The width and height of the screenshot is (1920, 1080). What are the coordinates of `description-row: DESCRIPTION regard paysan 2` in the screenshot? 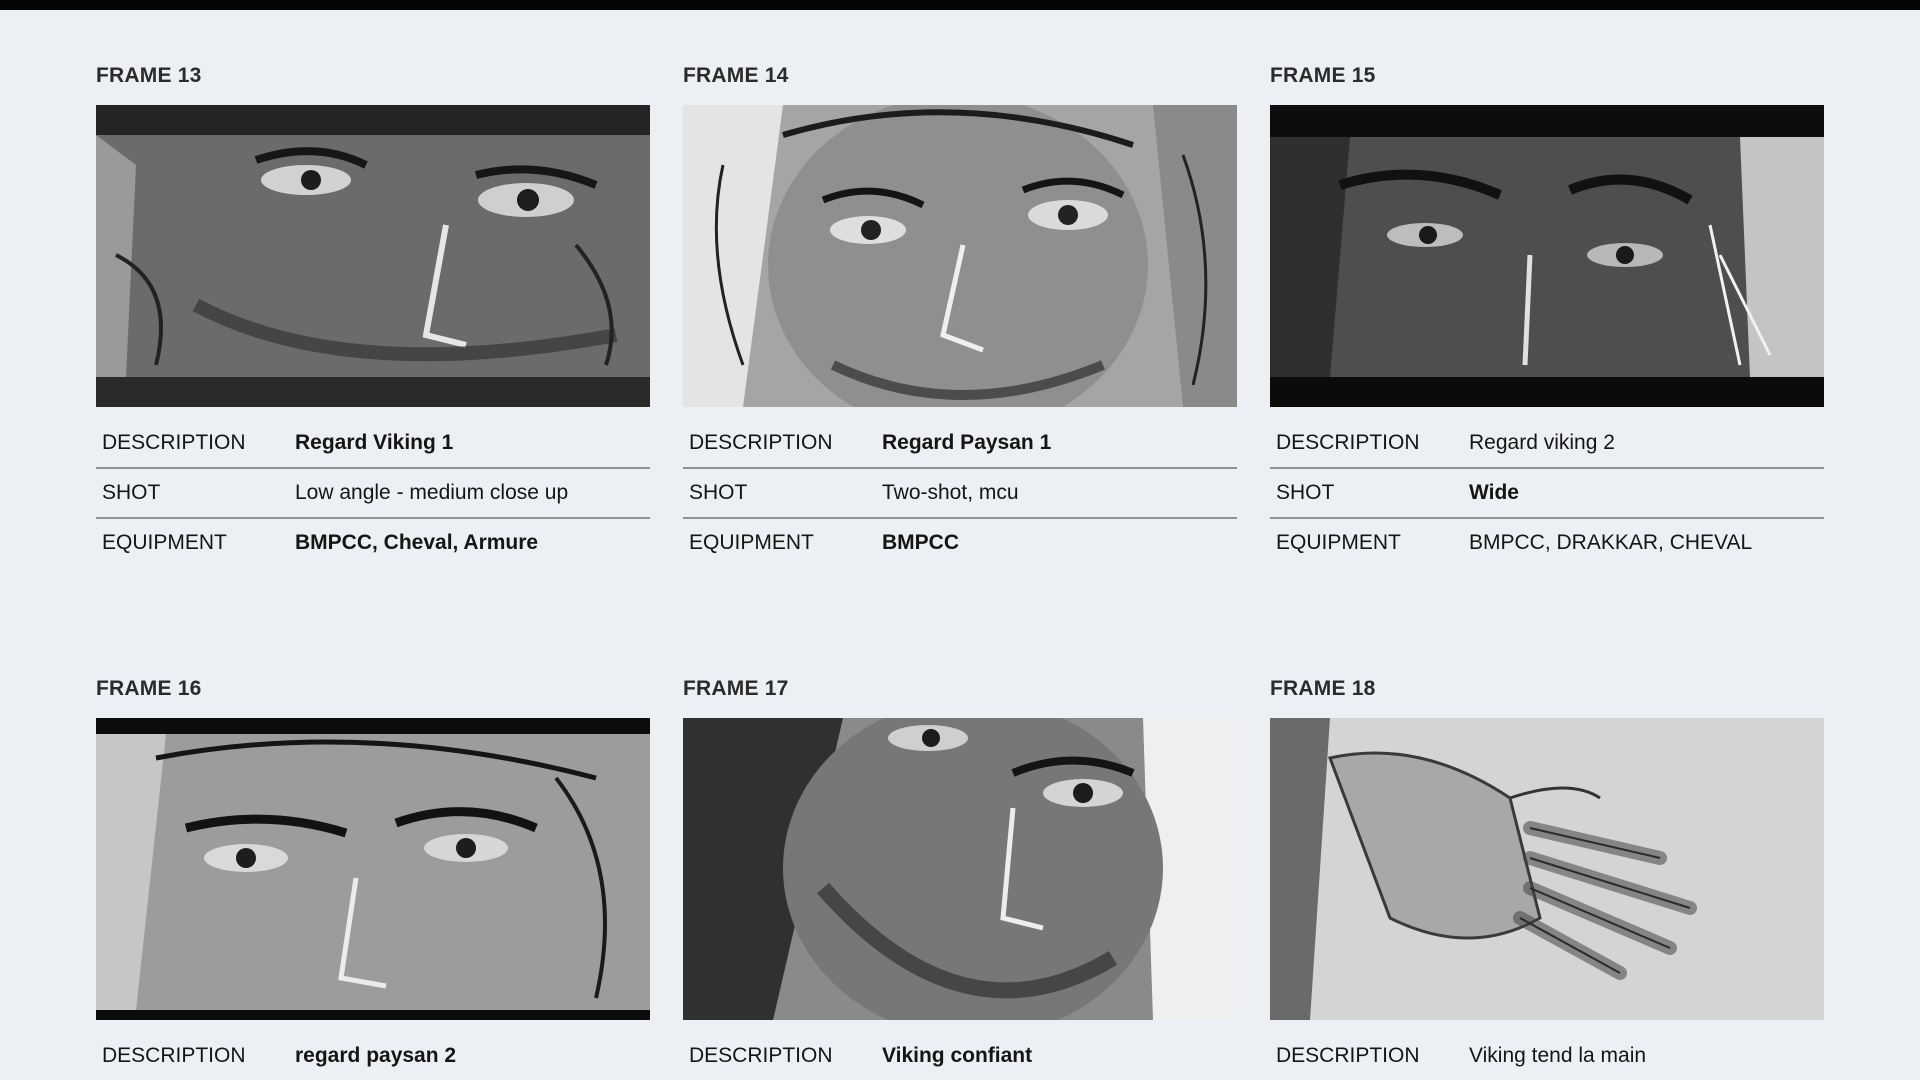 It's located at (373, 1056).